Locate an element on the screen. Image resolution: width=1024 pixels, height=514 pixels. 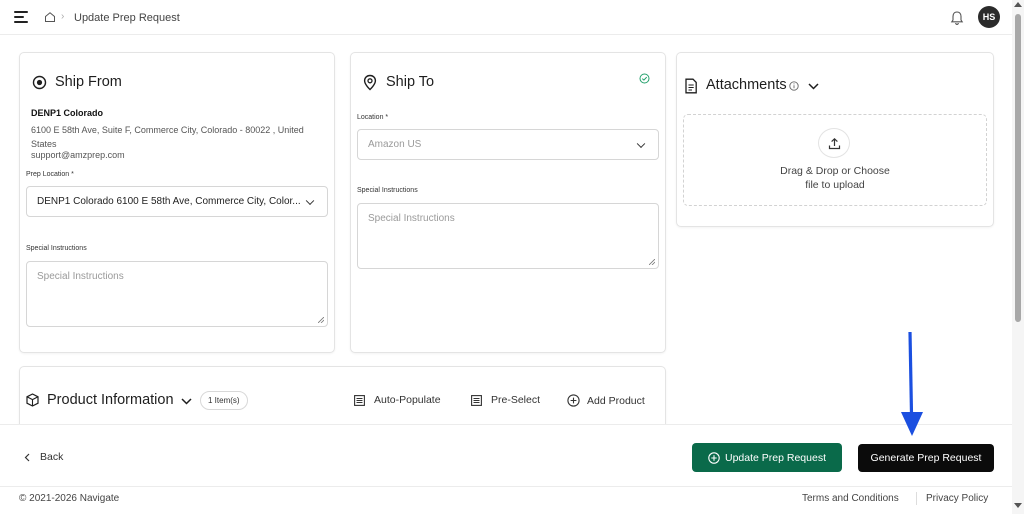
ship-from-email: support@amzprep.com is located at coordinates (78, 155).